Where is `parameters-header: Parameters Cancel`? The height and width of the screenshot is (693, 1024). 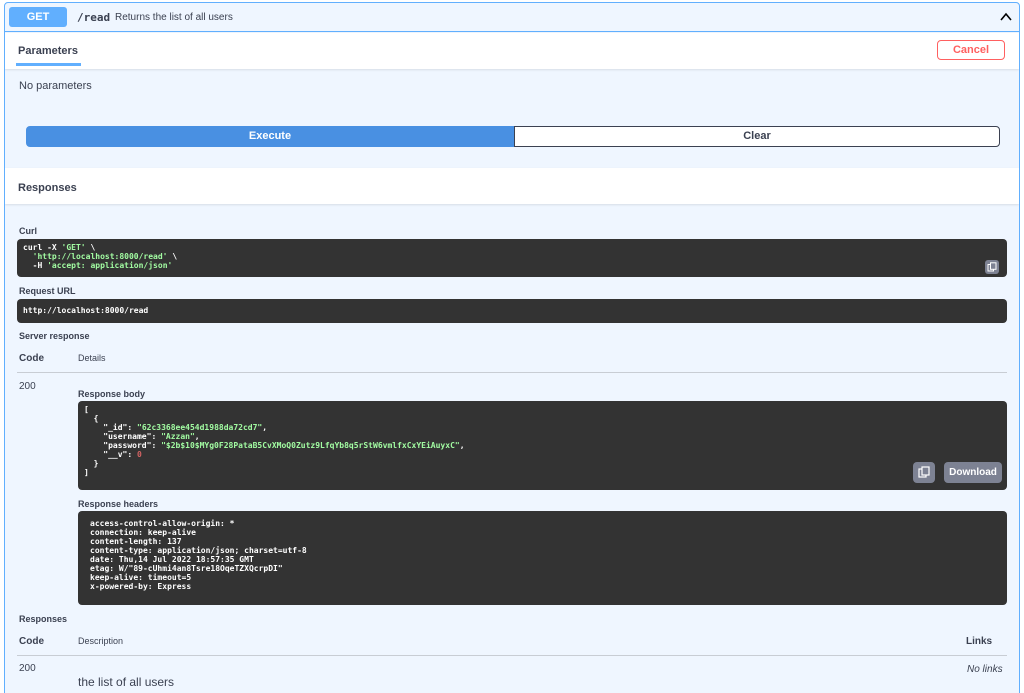 parameters-header: Parameters Cancel is located at coordinates (512, 51).